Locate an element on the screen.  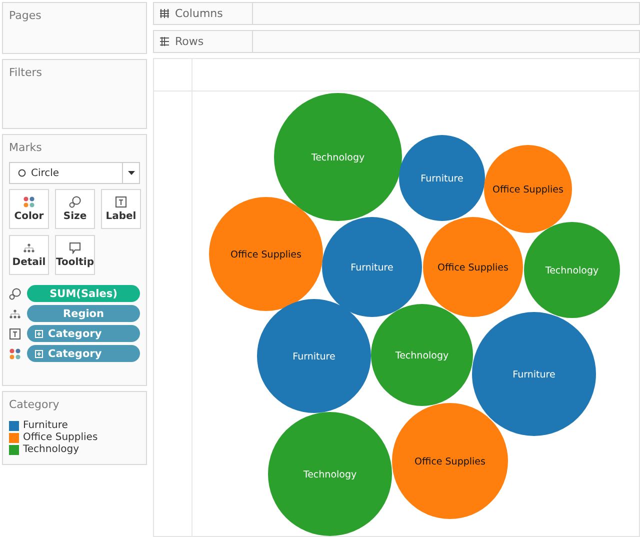
marks-button: Size is located at coordinates (75, 209).